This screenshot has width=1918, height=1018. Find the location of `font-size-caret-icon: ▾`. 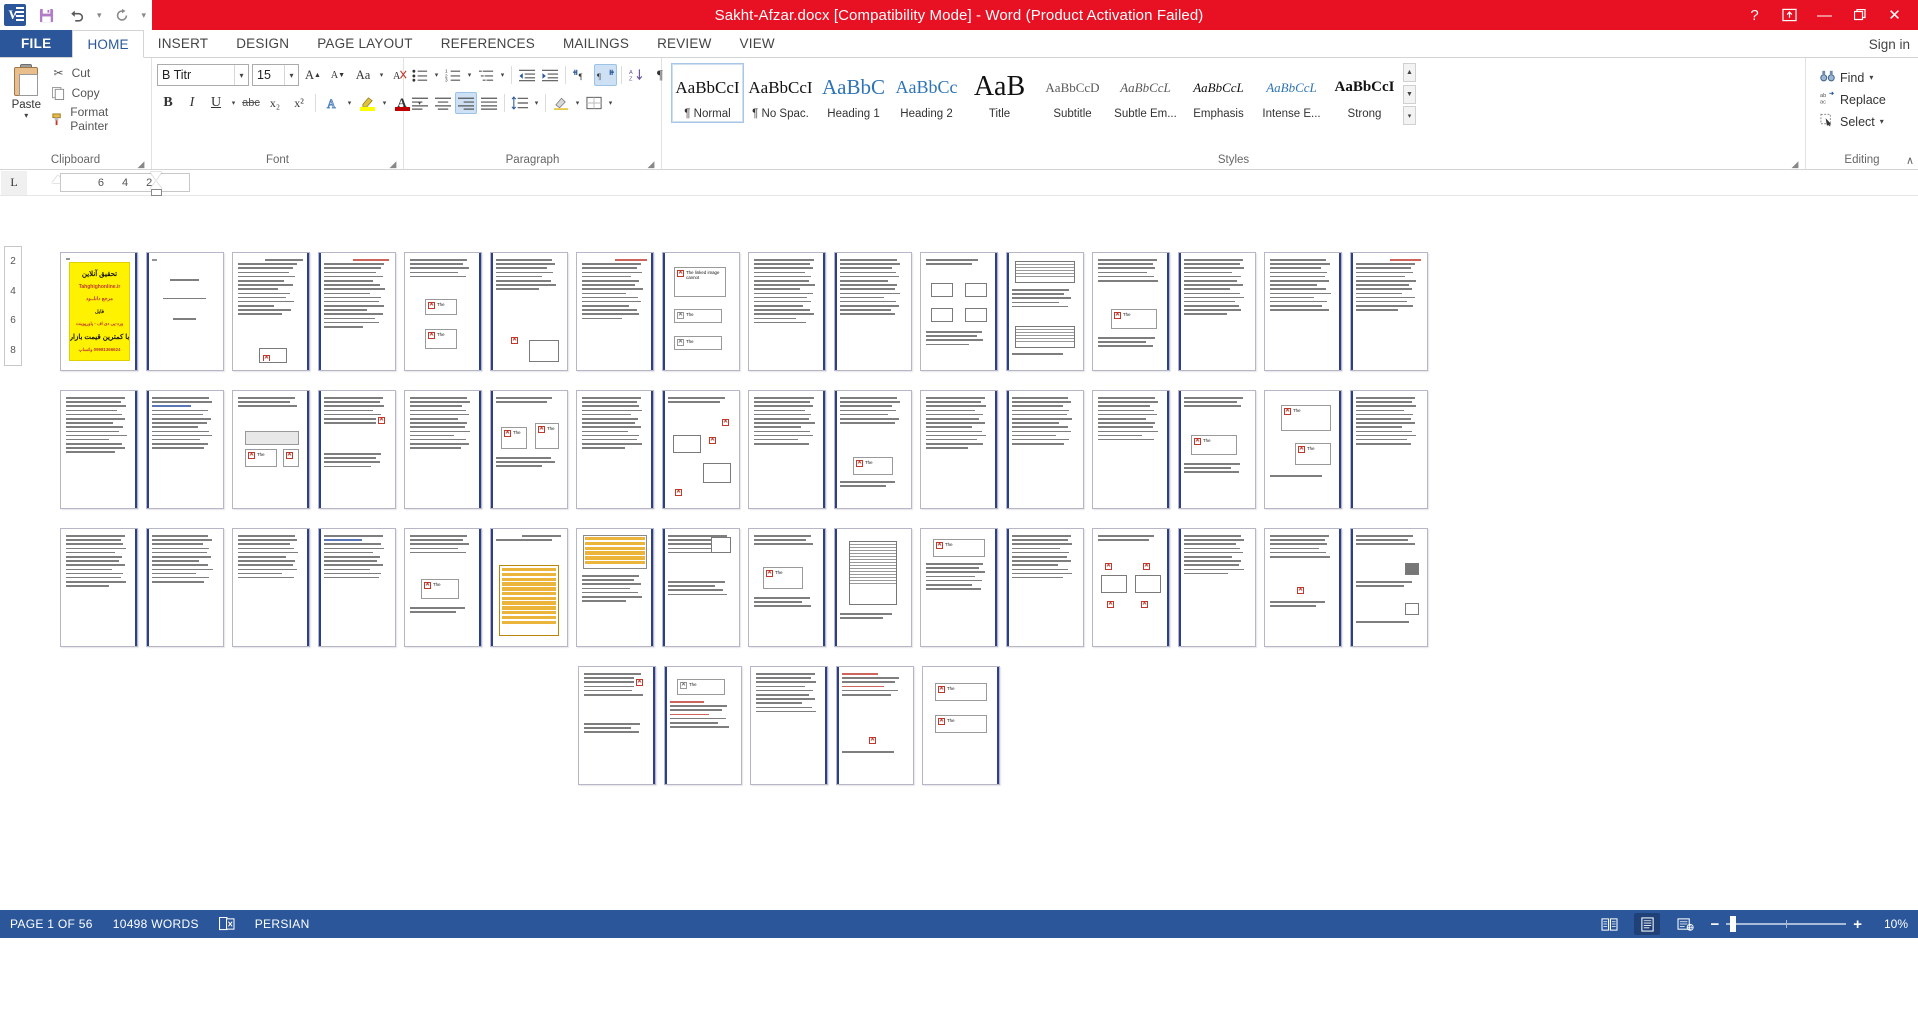

font-size-caret-icon: ▾ is located at coordinates (291, 75).